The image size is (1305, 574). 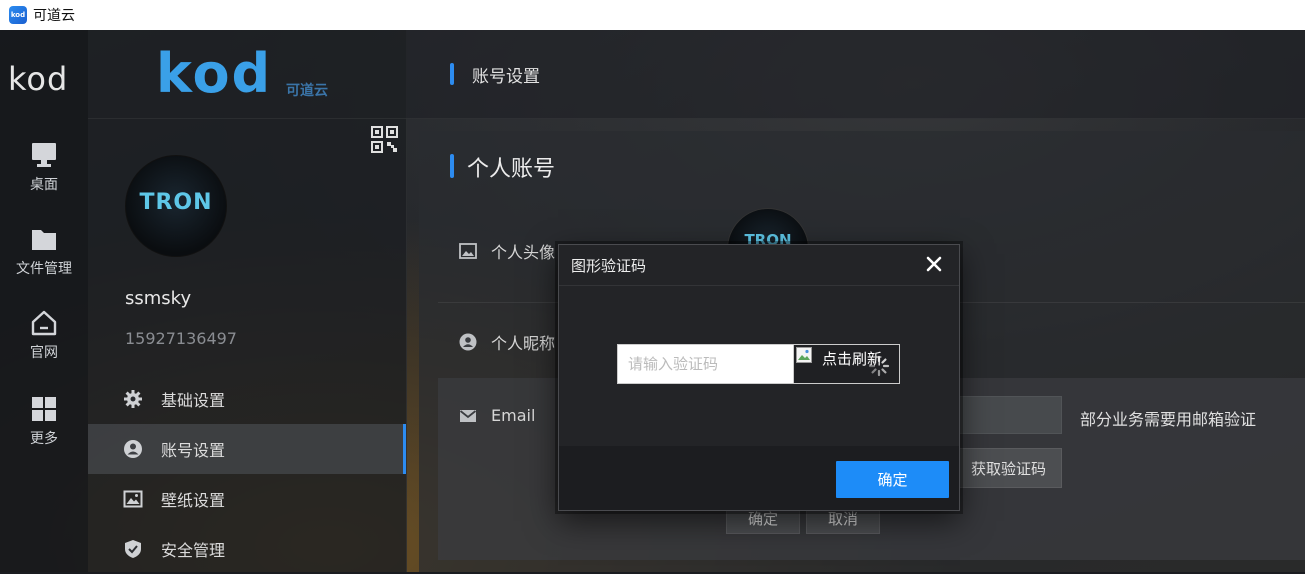 I want to click on rail-item-label: 桌面, so click(x=44, y=185).